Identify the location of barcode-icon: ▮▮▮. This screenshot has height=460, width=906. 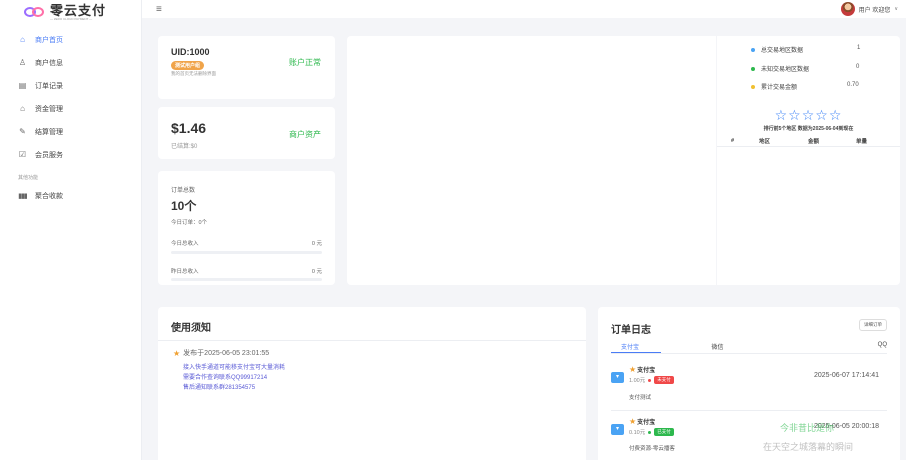
(23, 196).